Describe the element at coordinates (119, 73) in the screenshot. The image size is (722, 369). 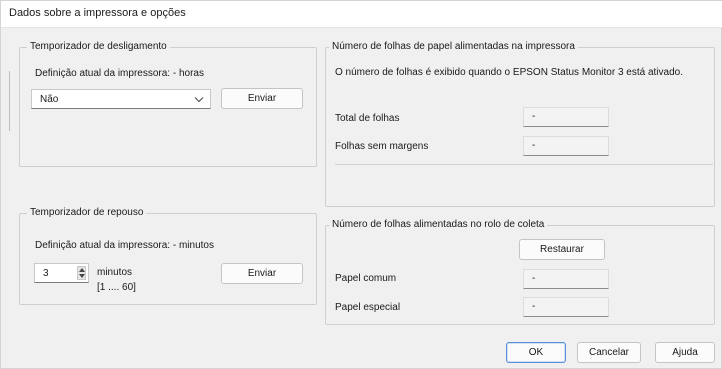
I see `shutdown-current-setting: Definição atual da impressora: - horas` at that location.